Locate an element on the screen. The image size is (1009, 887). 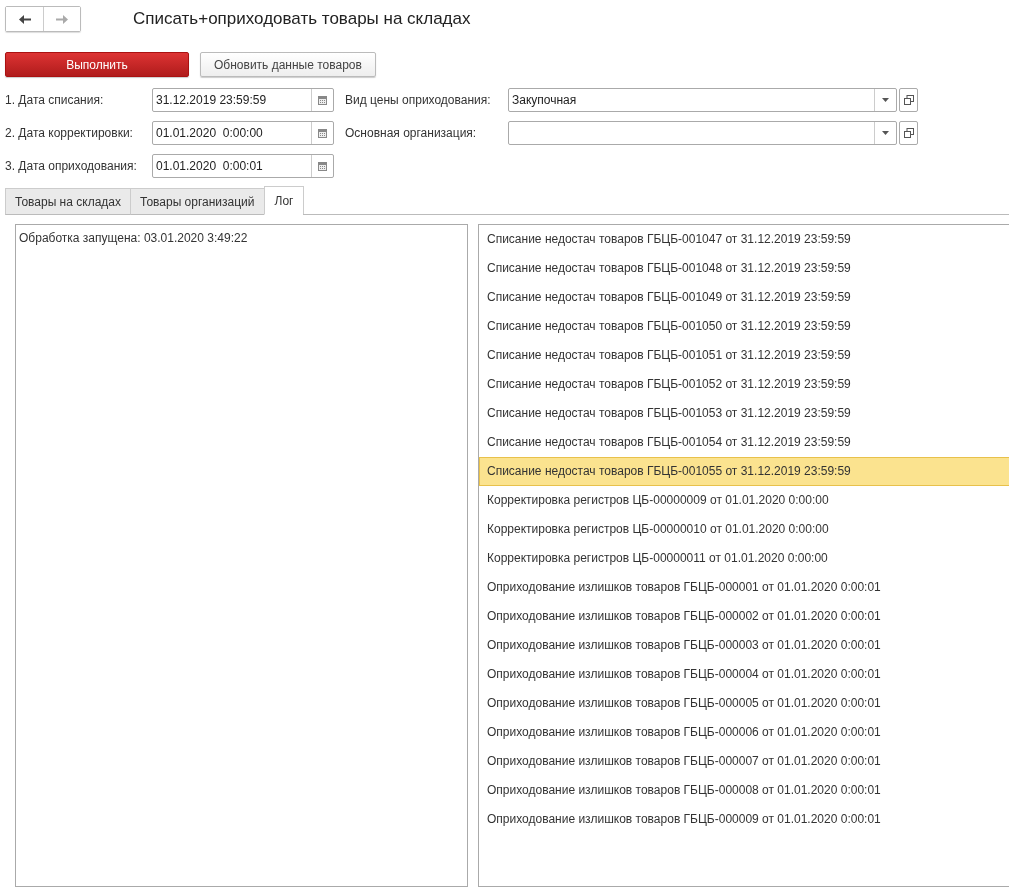
document-list-item: Оприходование излишков товаров ГБЦБ-000005 от 01.01.2020 0:00:01 is located at coordinates (744, 703).